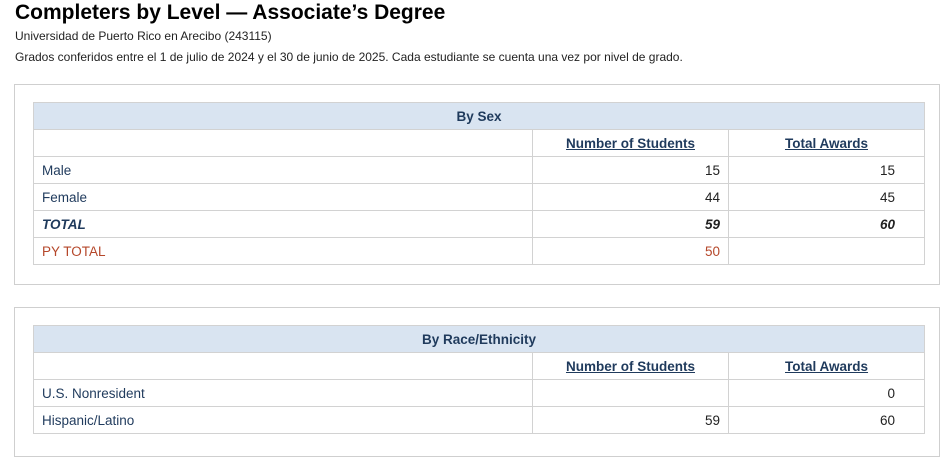  What do you see at coordinates (283, 224) in the screenshot?
I see `total-label: TOTAL` at bounding box center [283, 224].